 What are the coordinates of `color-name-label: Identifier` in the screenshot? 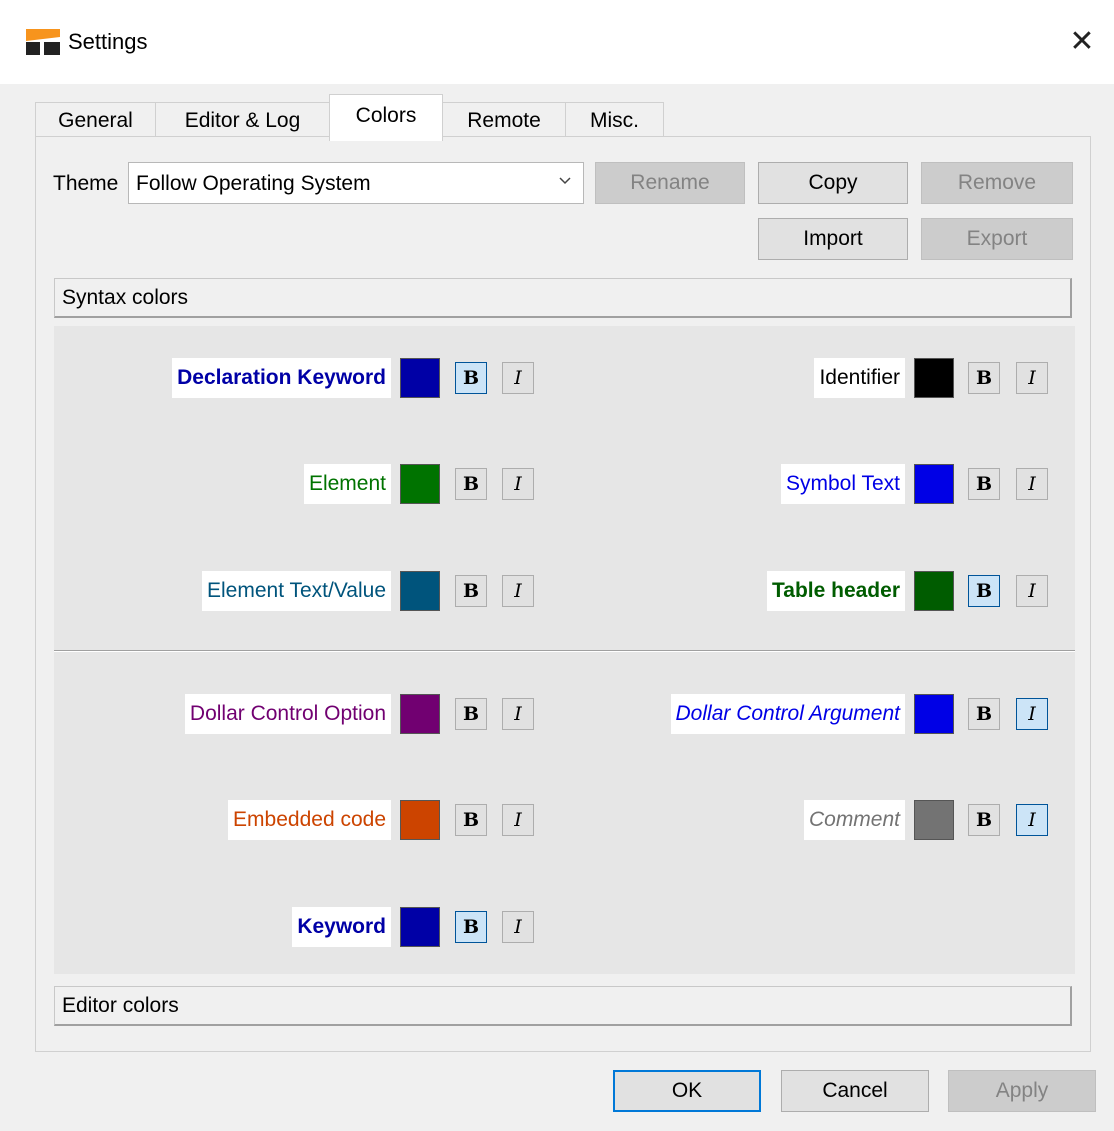 It's located at (859, 378).